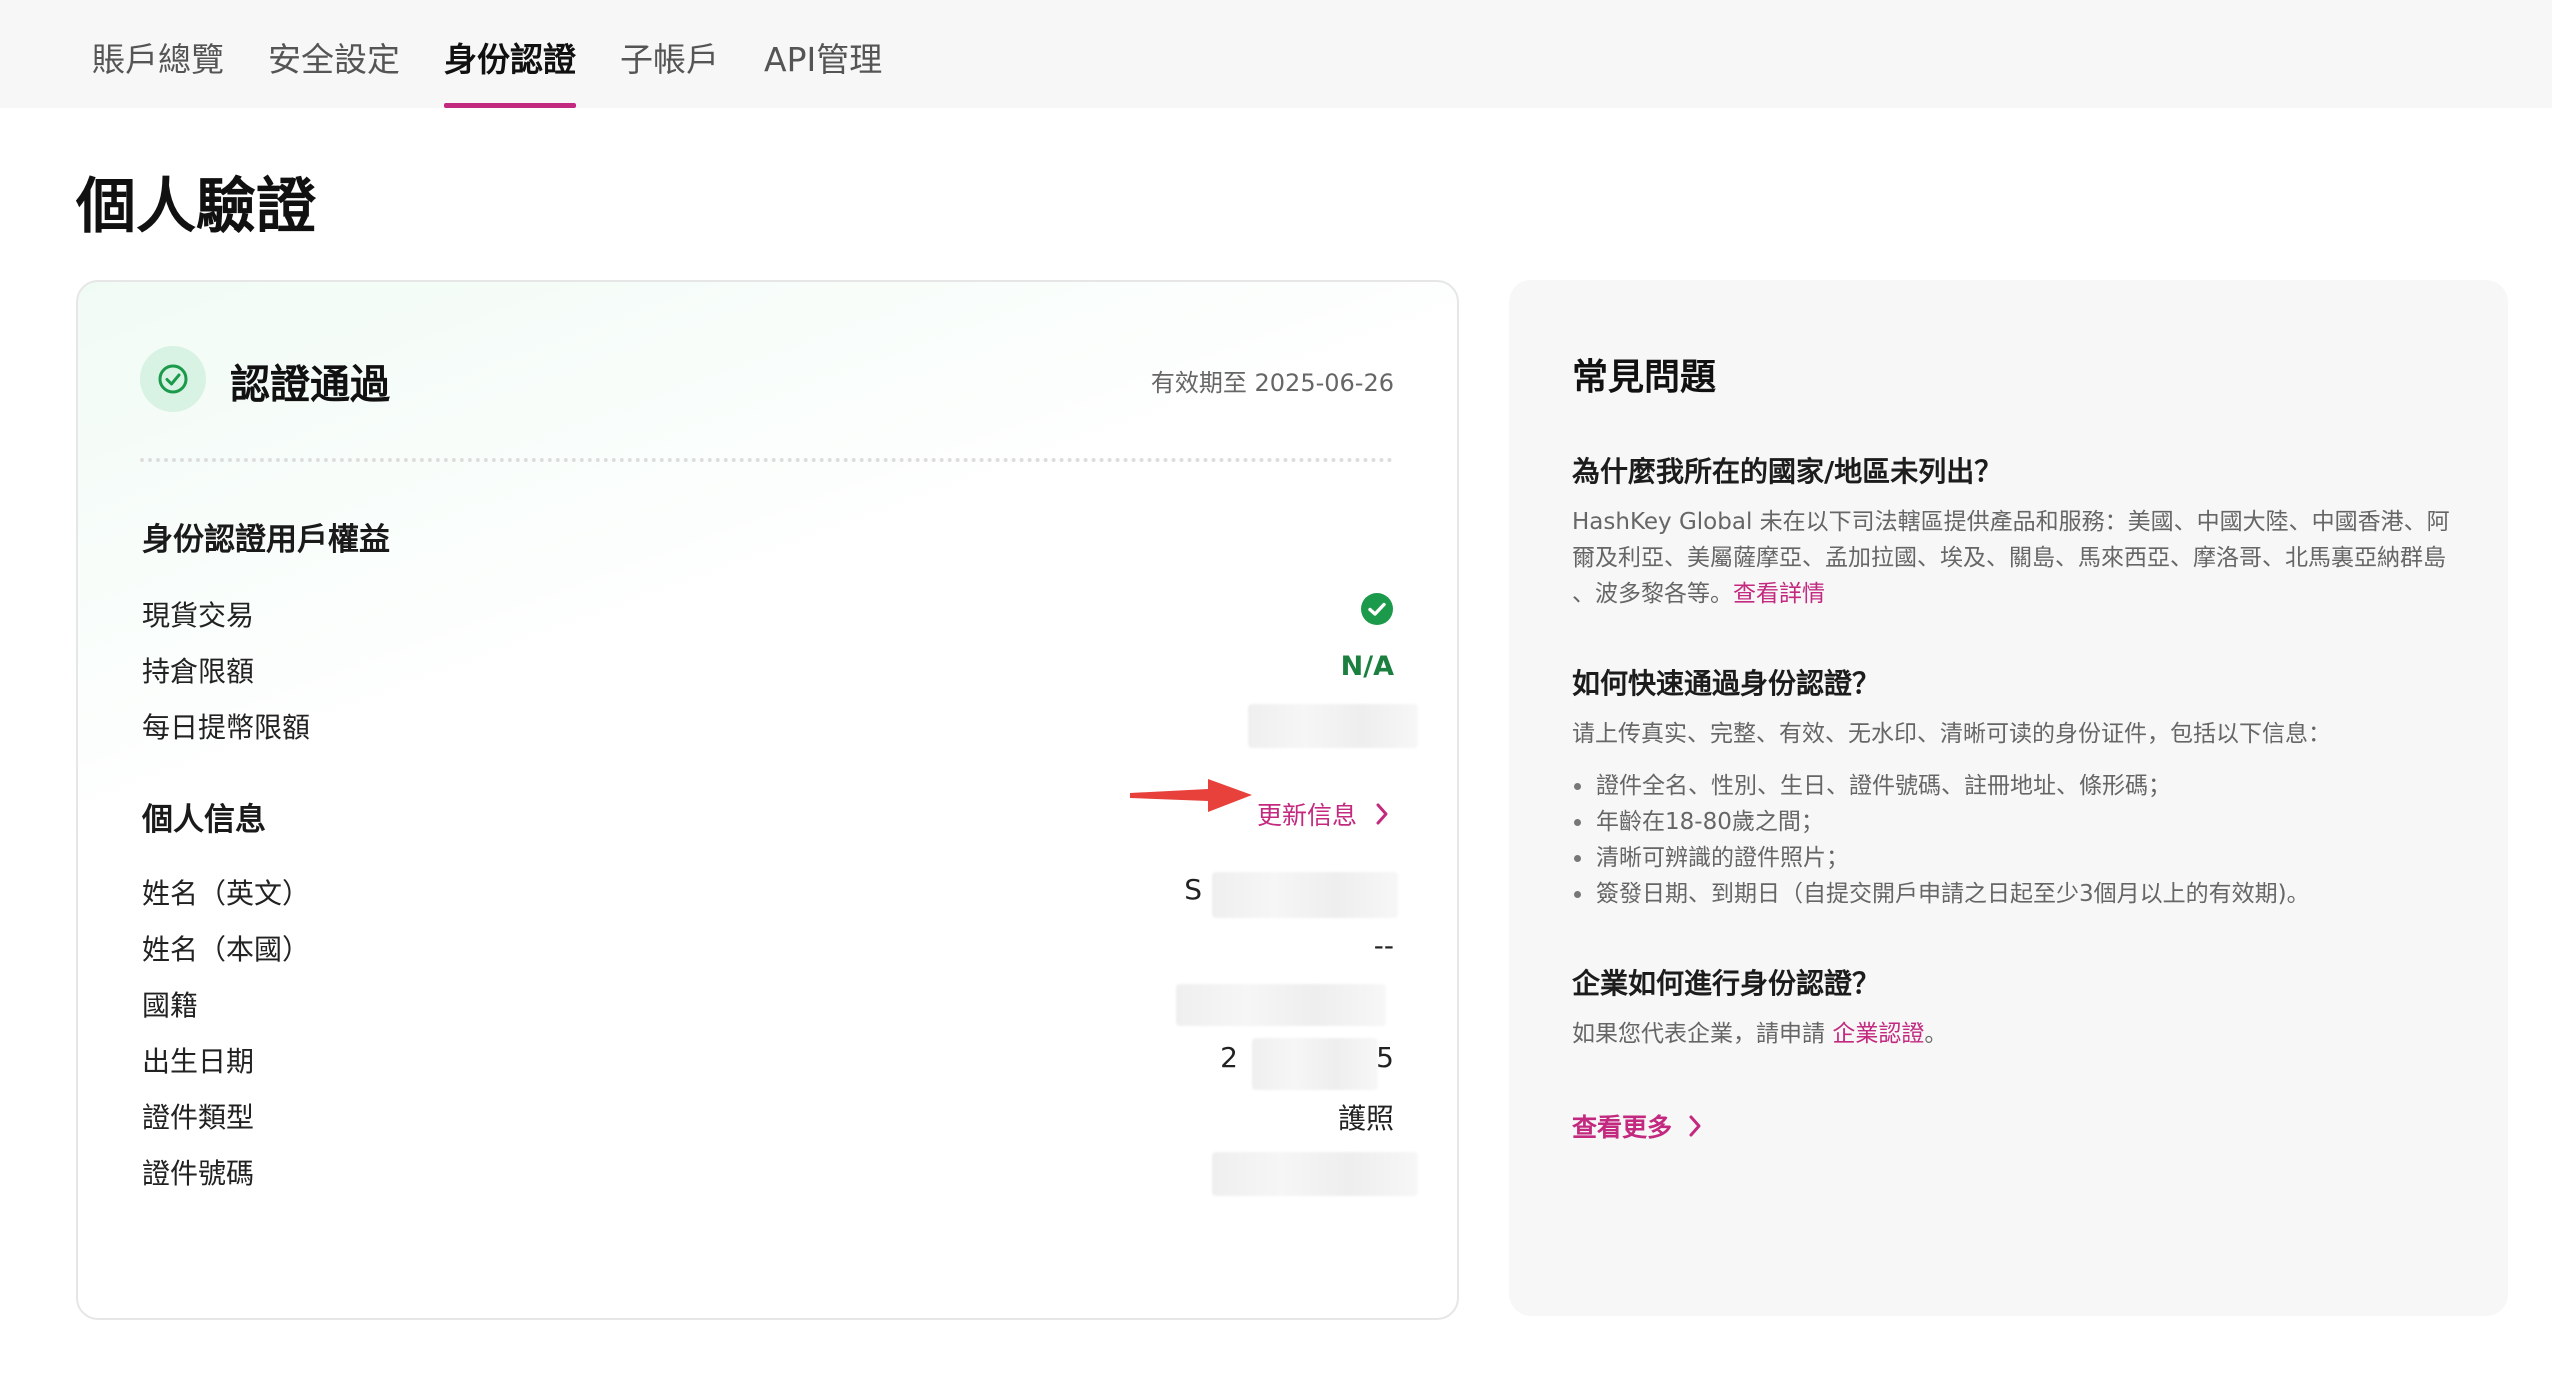 The height and width of the screenshot is (1388, 2552). I want to click on divider, so click(766, 460).